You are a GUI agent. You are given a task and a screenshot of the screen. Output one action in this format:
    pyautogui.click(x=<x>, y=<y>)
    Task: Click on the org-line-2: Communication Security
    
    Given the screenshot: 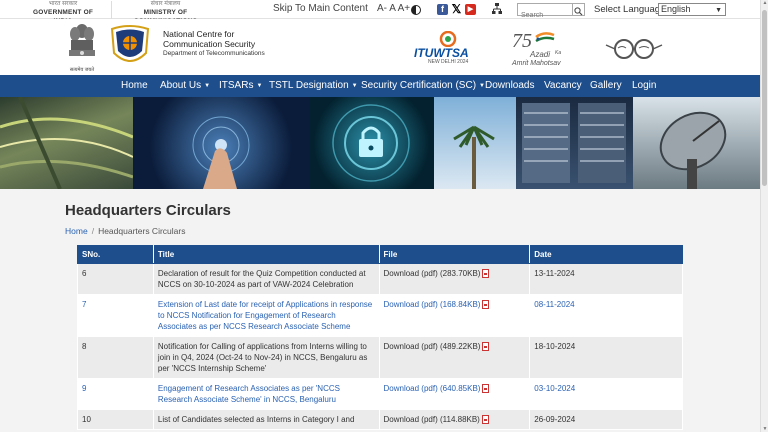 What is the action you would take?
    pyautogui.click(x=209, y=44)
    